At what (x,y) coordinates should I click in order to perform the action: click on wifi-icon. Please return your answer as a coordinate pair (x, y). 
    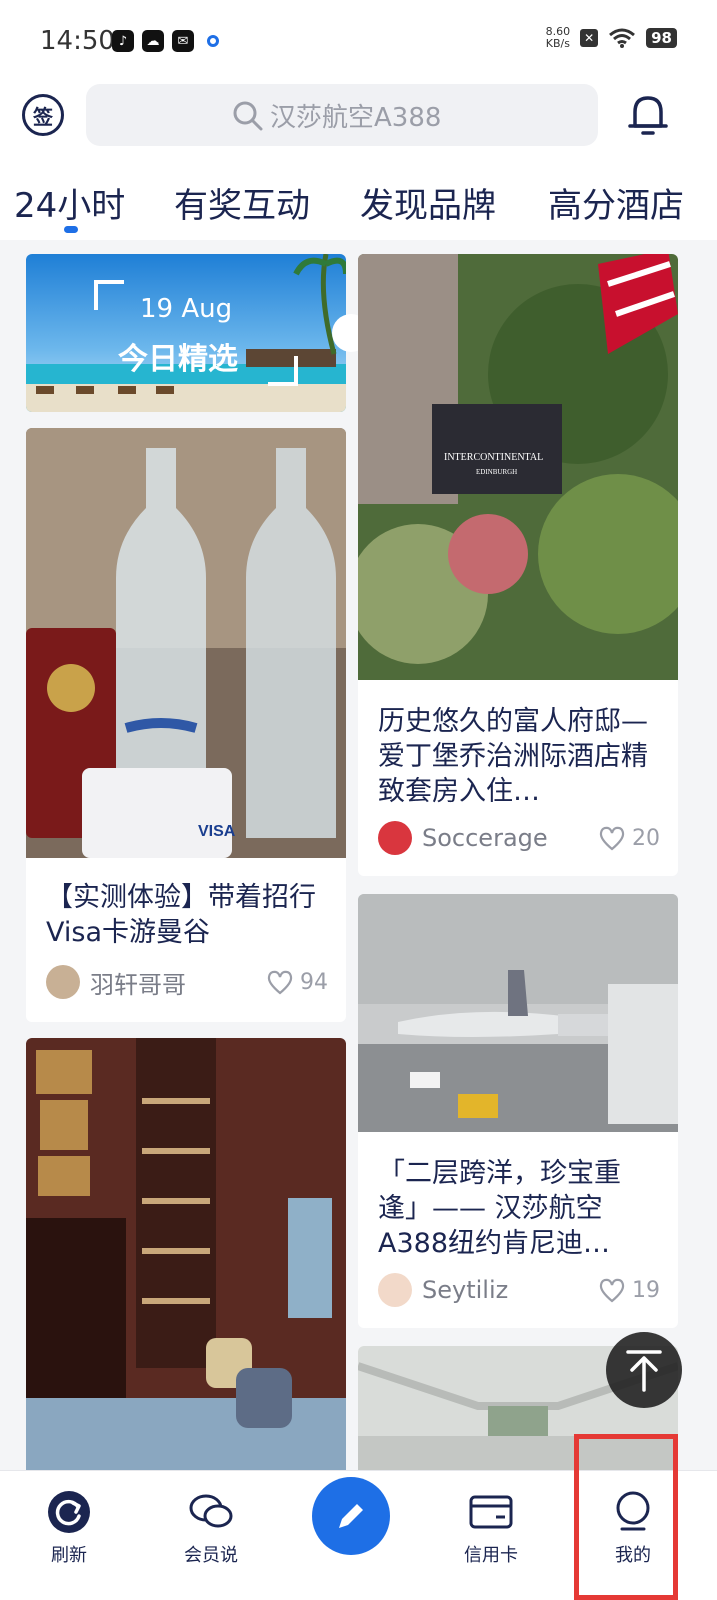
    Looking at the image, I should click on (622, 38).